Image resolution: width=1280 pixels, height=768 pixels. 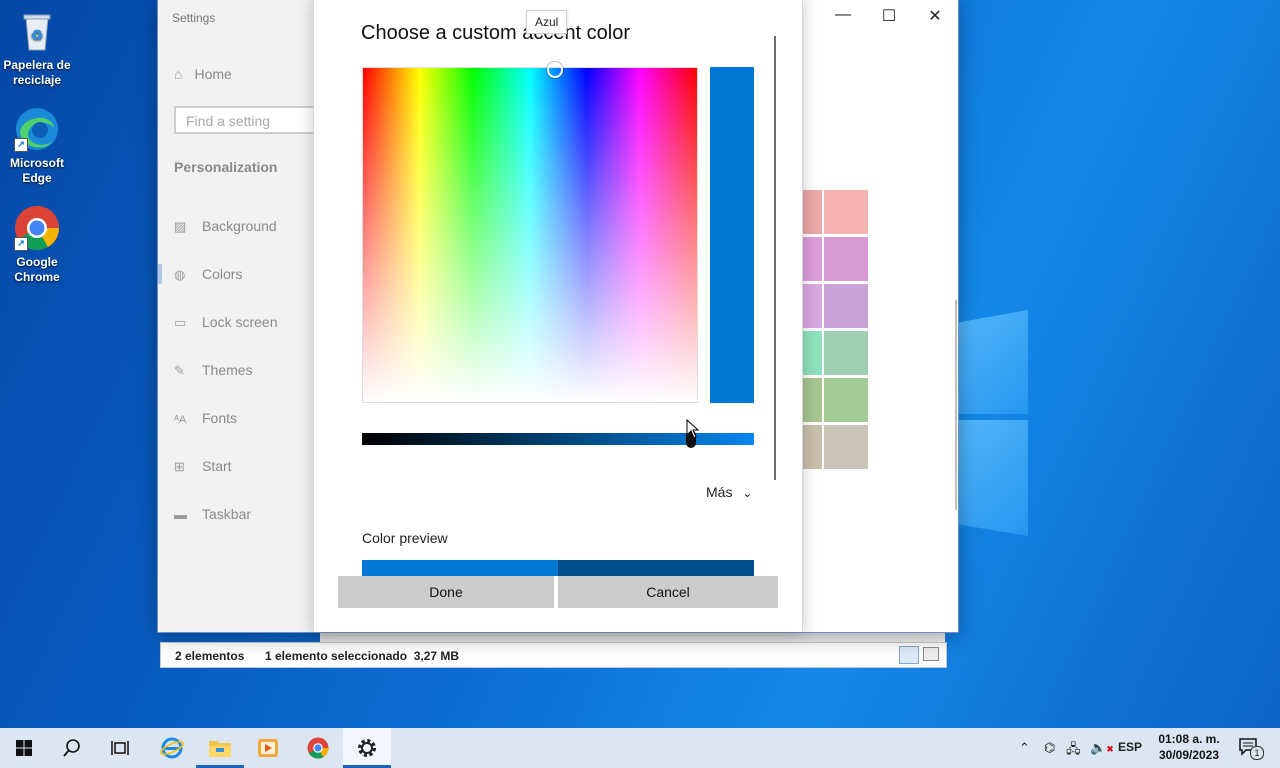 I want to click on start-button, so click(x=24, y=748).